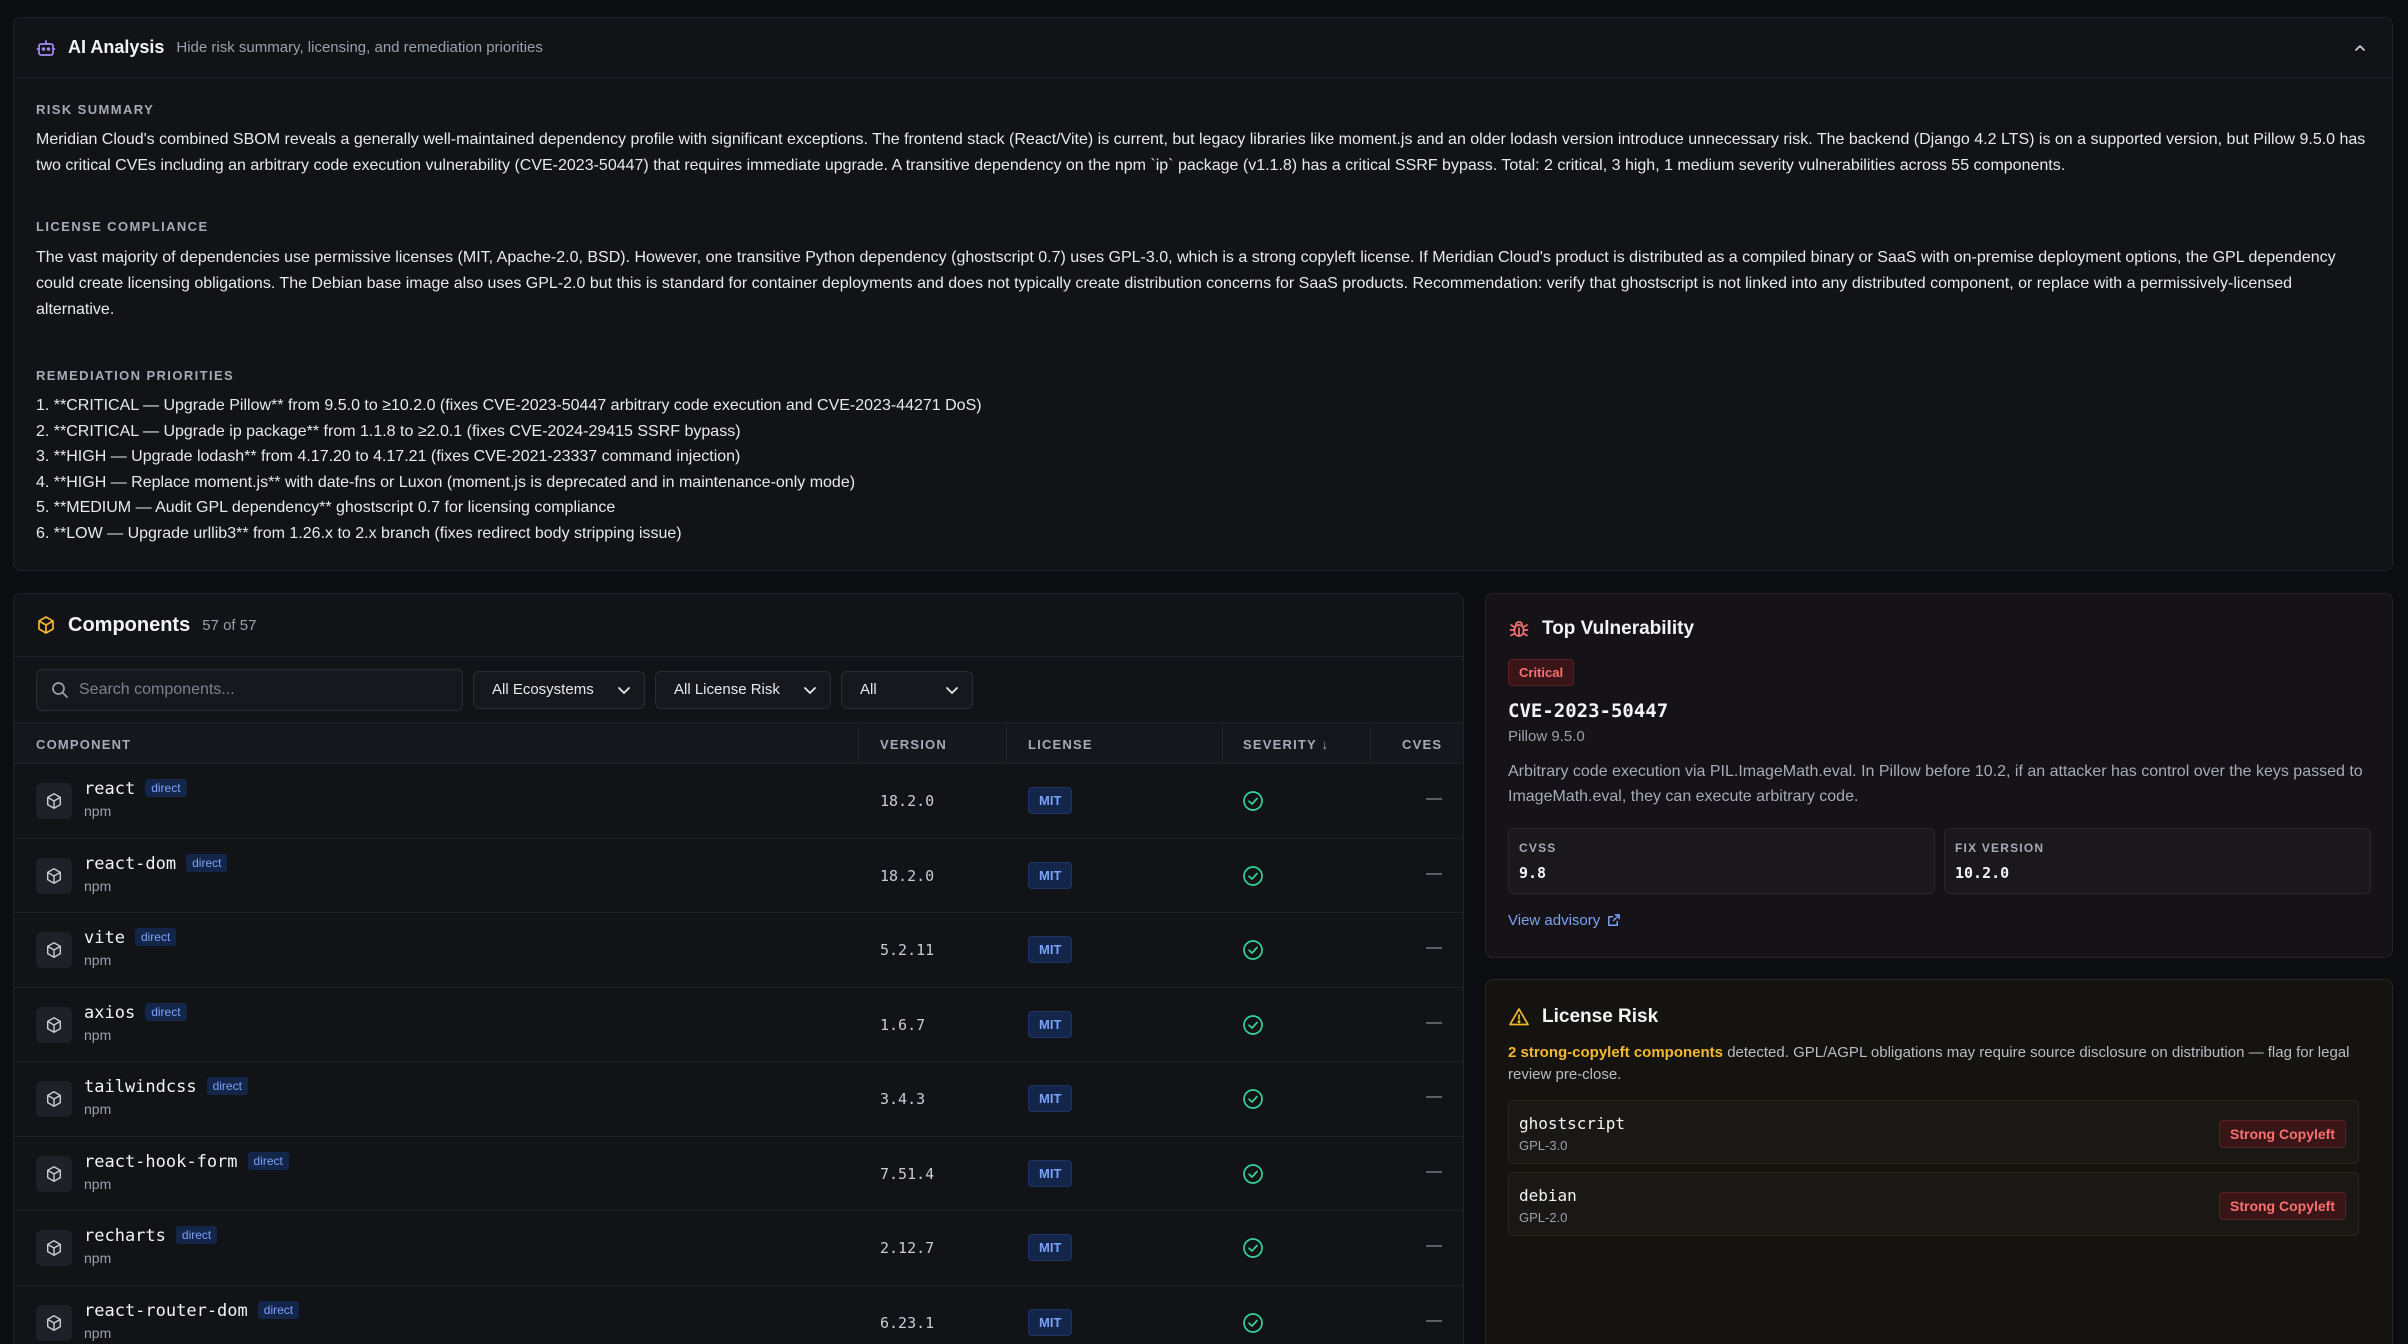 This screenshot has height=1344, width=2408. Describe the element at coordinates (907, 875) in the screenshot. I see `component-version: 18.2.0` at that location.